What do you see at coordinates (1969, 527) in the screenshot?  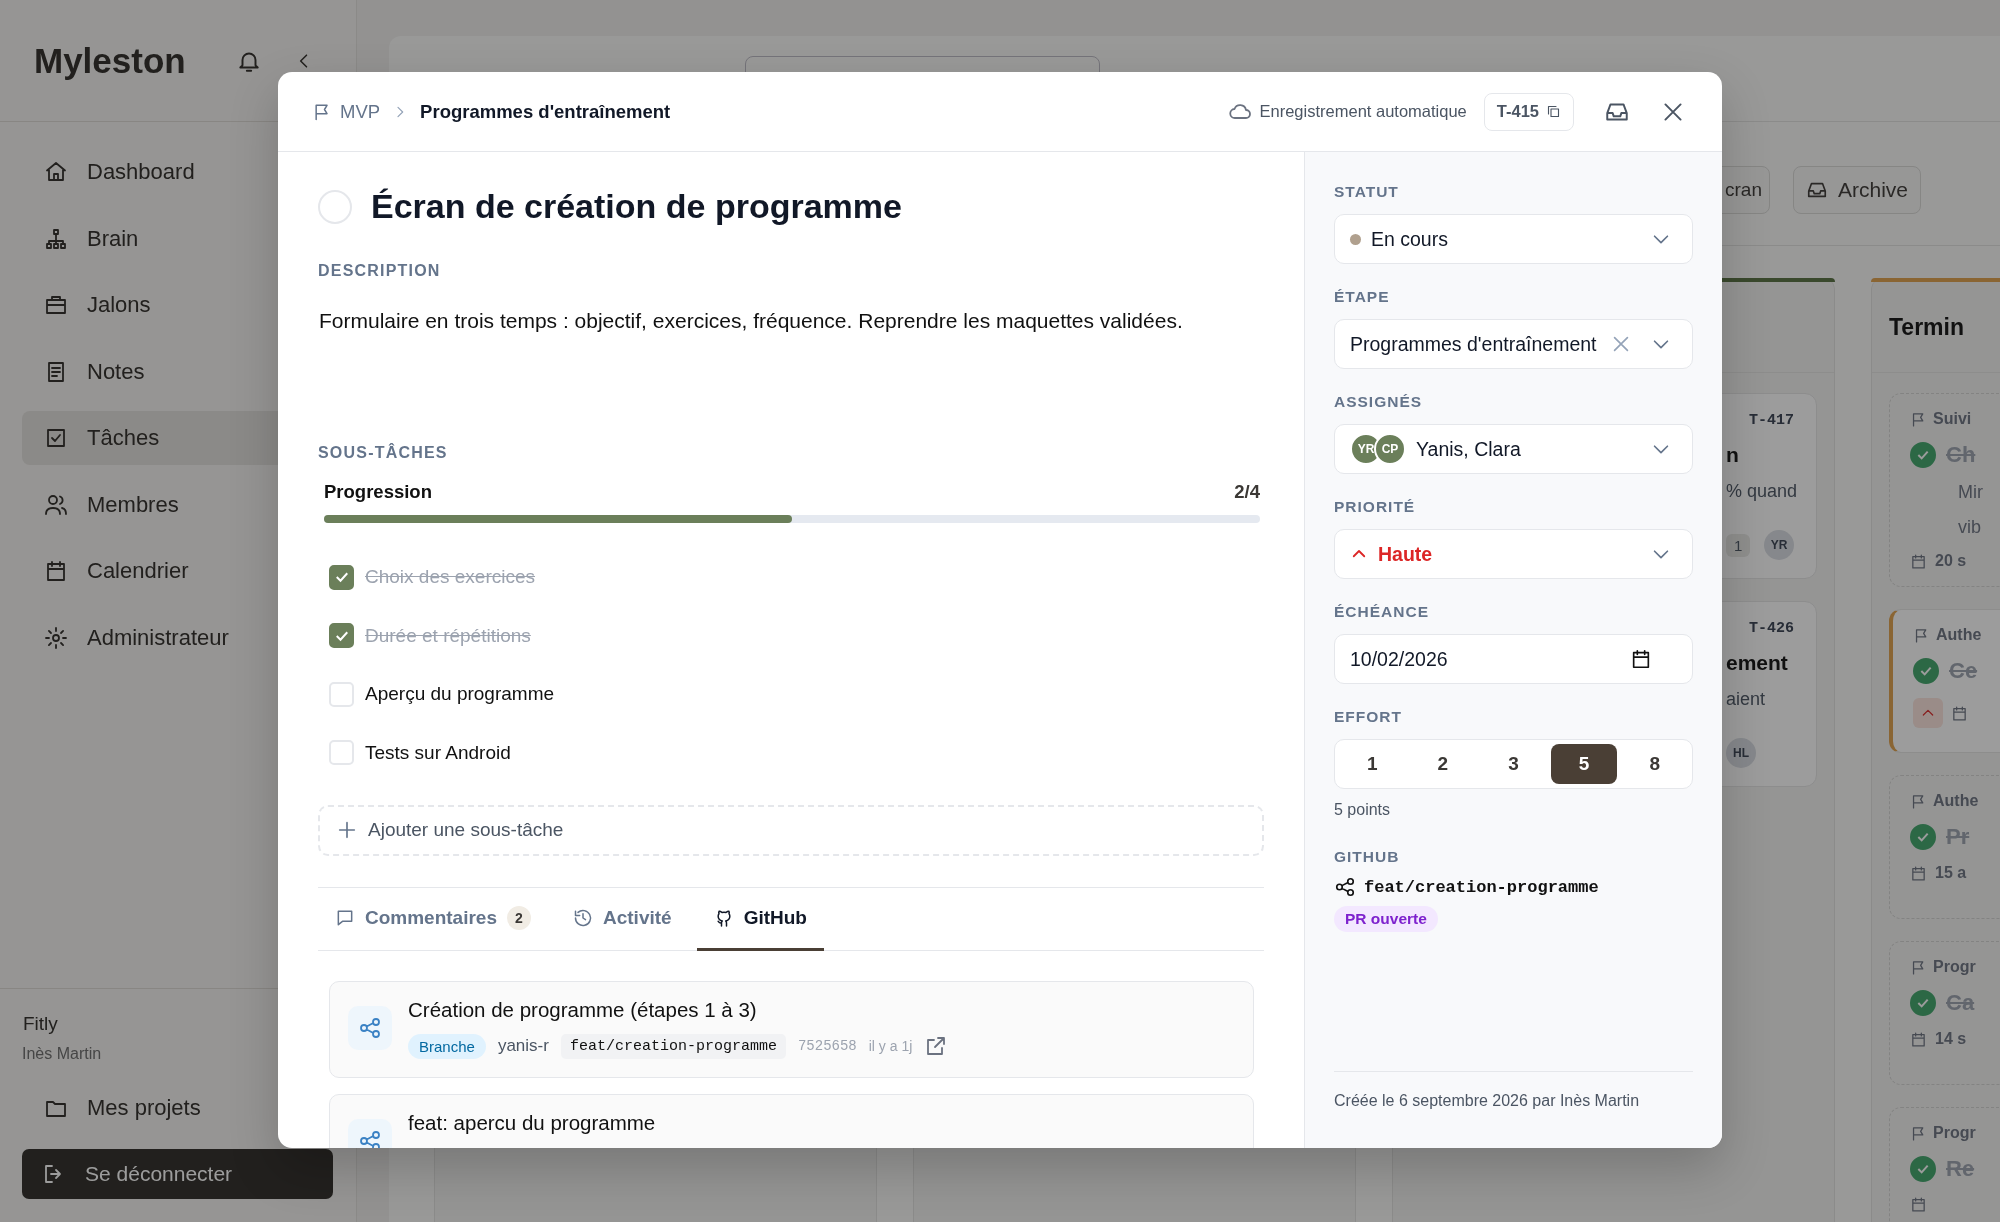 I see `card-text: vib` at bounding box center [1969, 527].